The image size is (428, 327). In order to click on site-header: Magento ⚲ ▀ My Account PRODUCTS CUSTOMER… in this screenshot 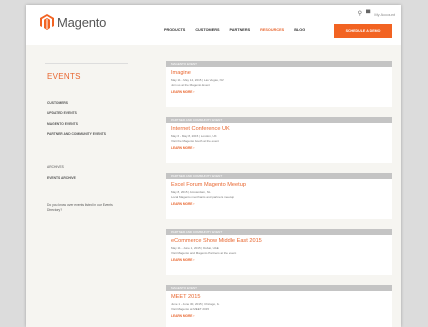, I will do `click(213, 25)`.